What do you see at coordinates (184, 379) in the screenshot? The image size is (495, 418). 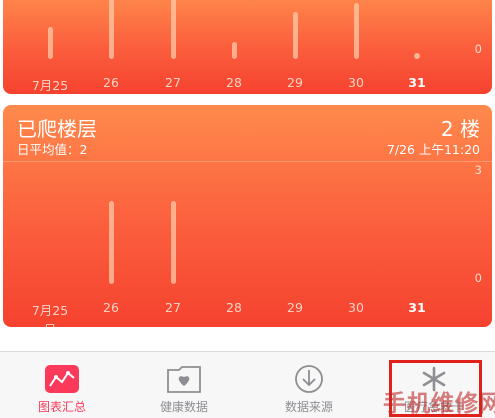 I see `health-data-folder-icon` at bounding box center [184, 379].